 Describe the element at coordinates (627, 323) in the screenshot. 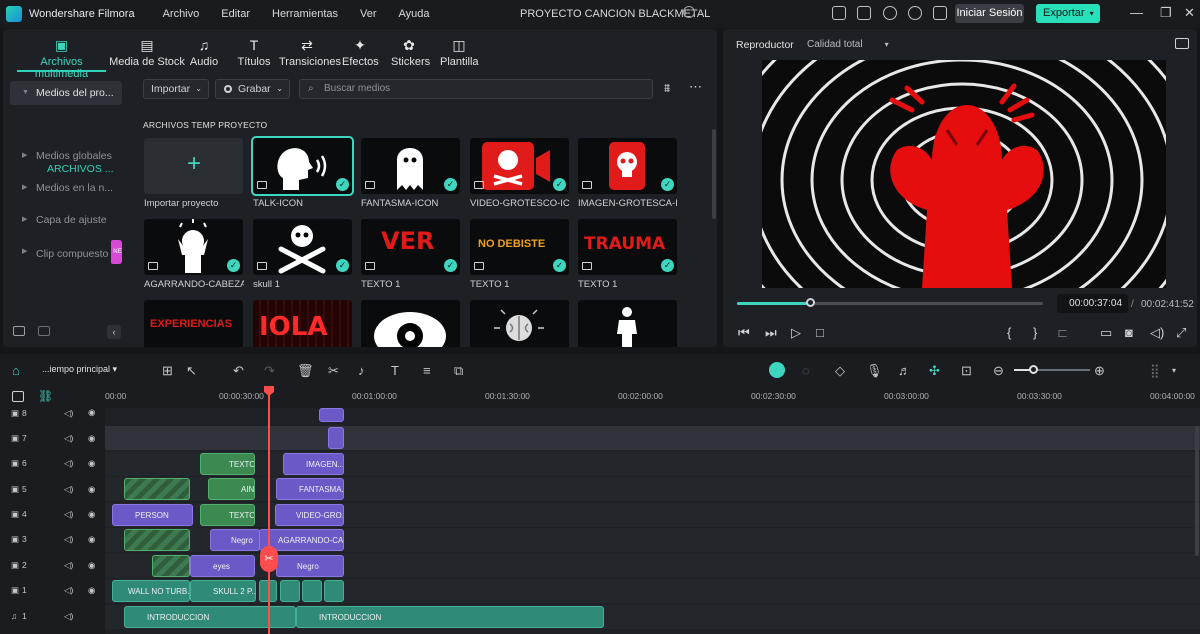

I see `media-tile-person` at that location.